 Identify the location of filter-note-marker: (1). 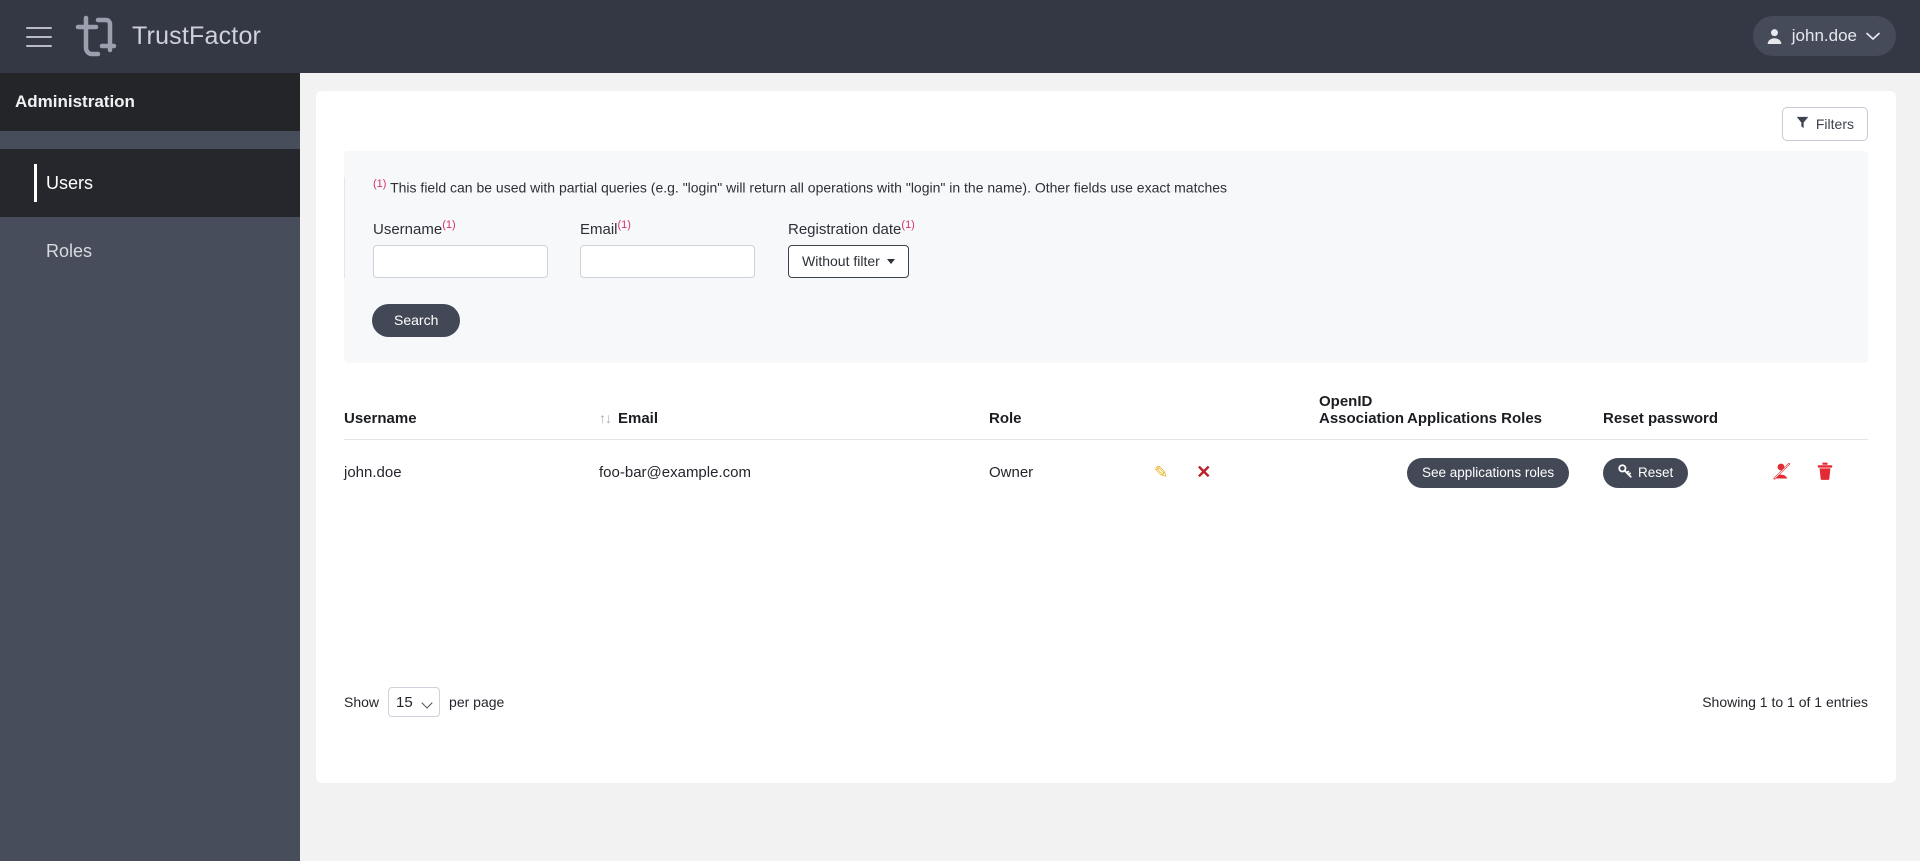
(380, 184).